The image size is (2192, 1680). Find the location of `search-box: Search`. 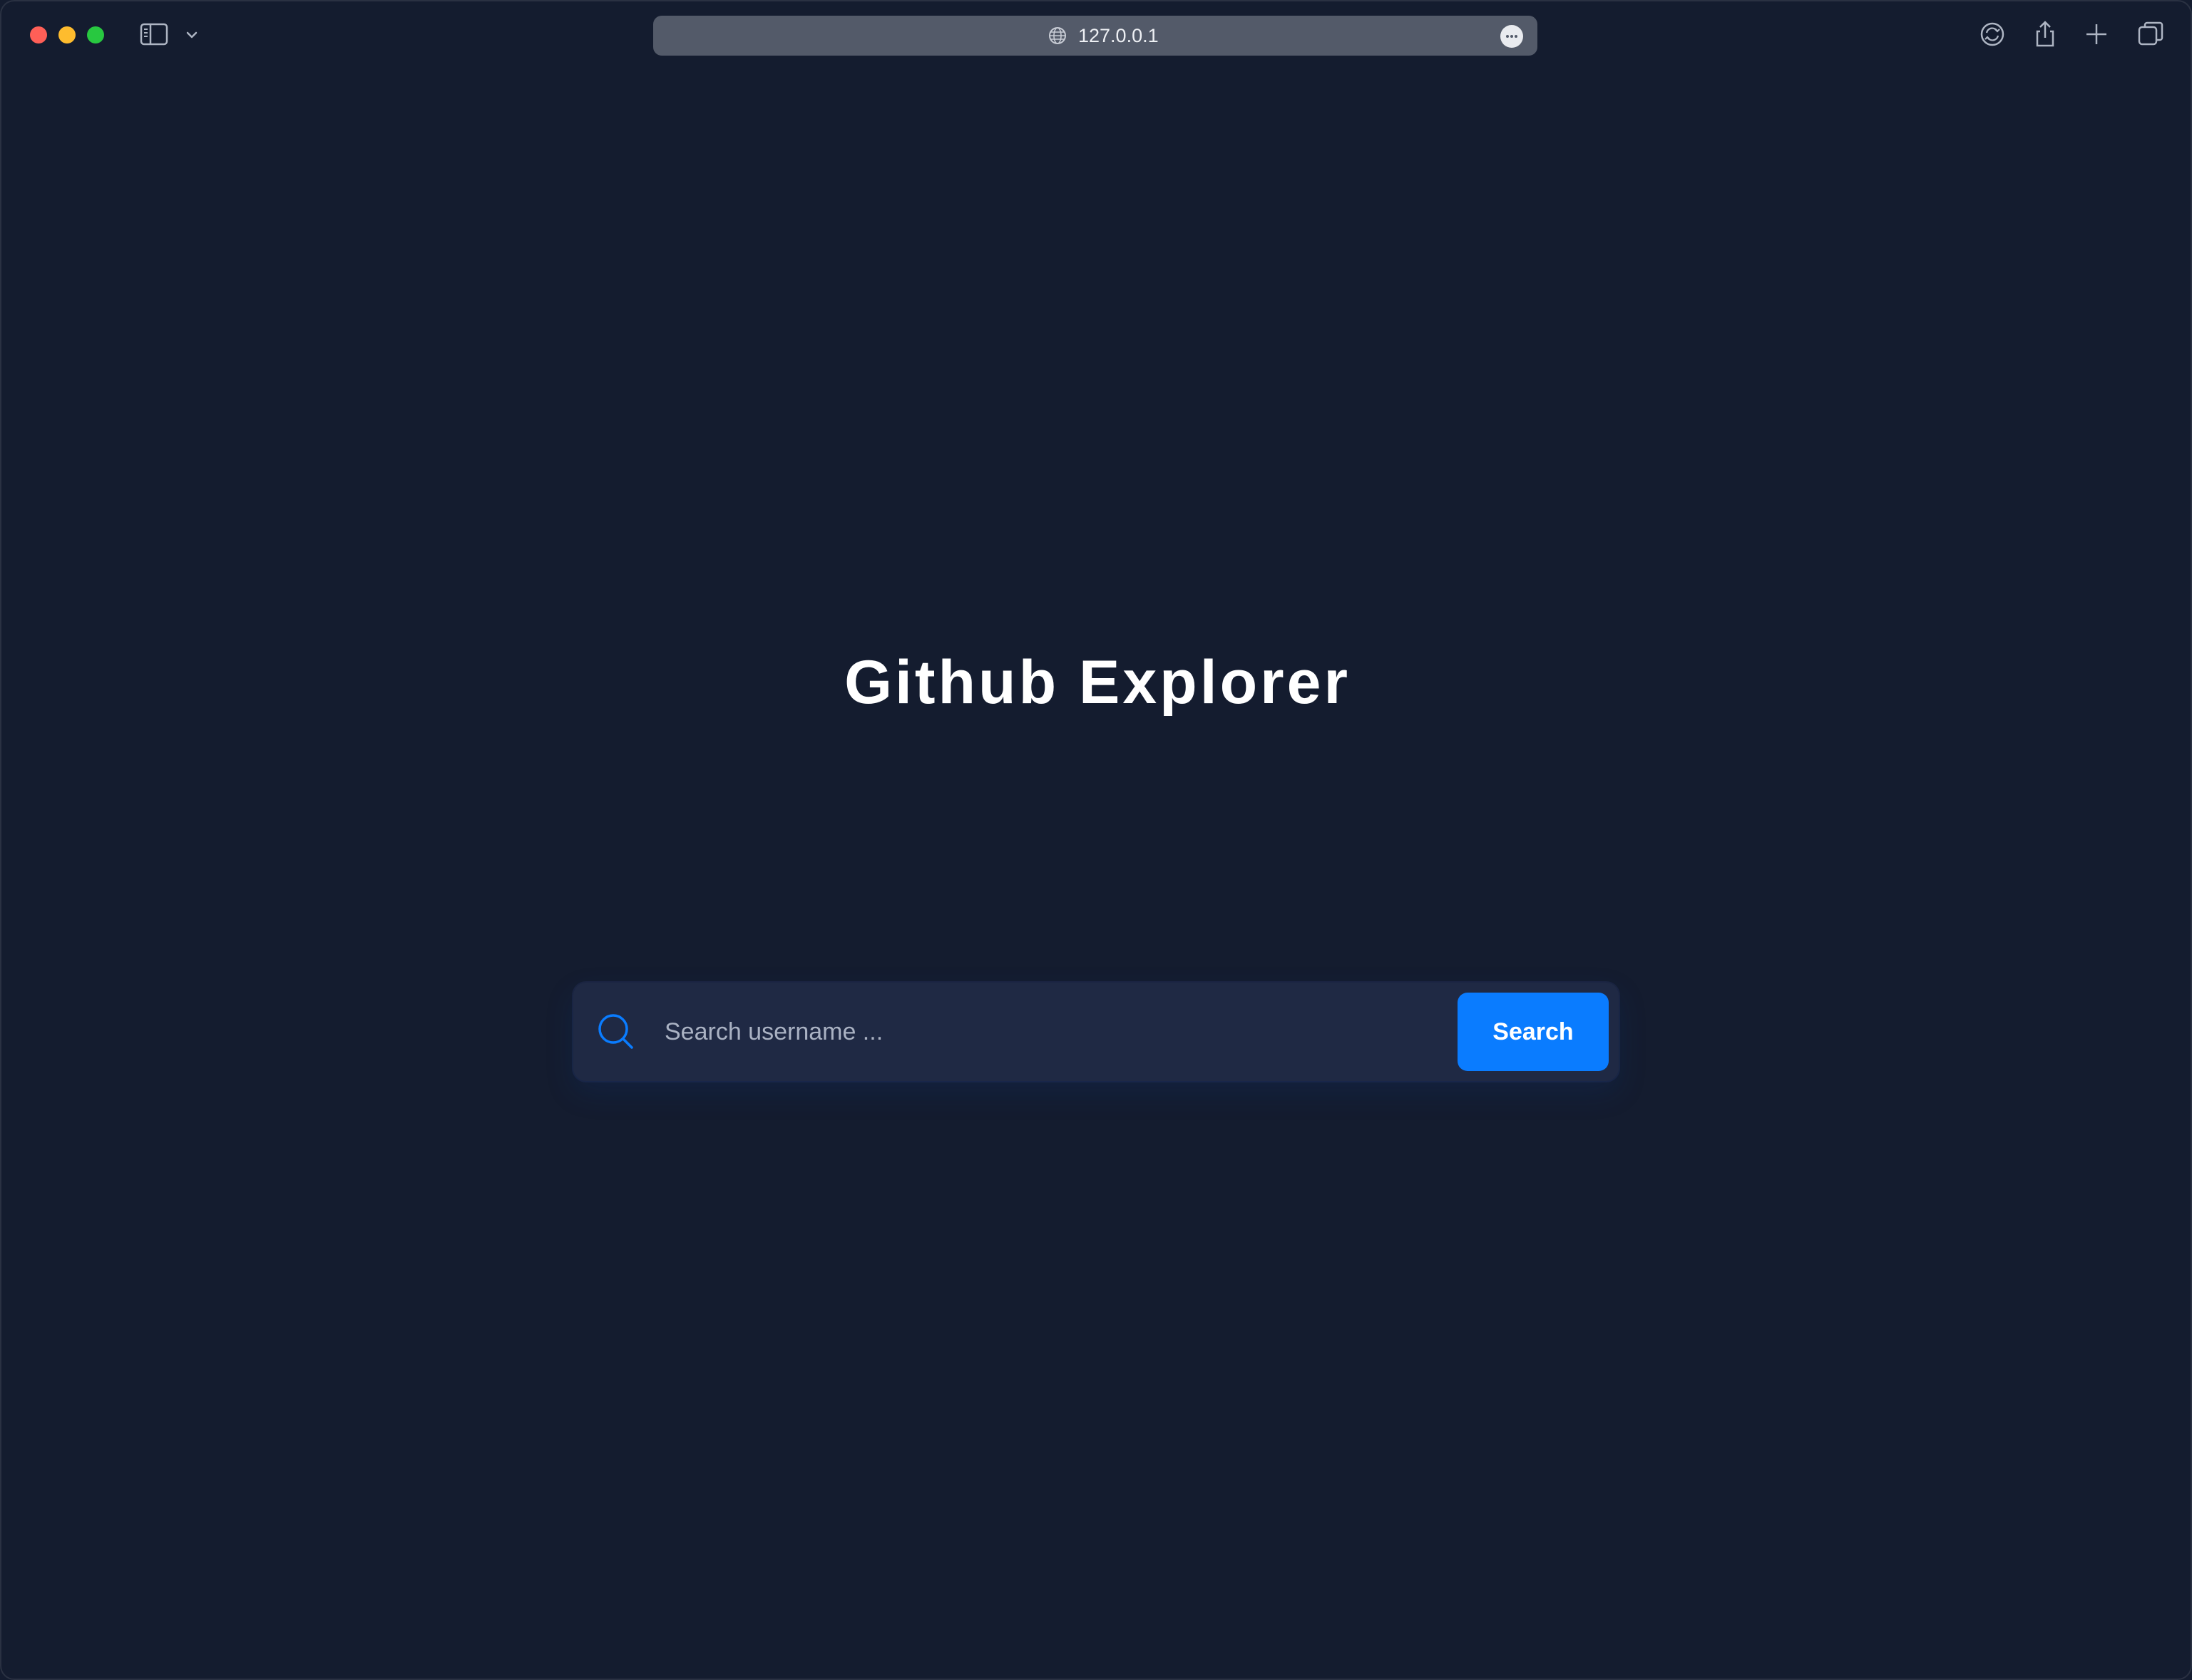

search-box: Search is located at coordinates (1096, 1032).